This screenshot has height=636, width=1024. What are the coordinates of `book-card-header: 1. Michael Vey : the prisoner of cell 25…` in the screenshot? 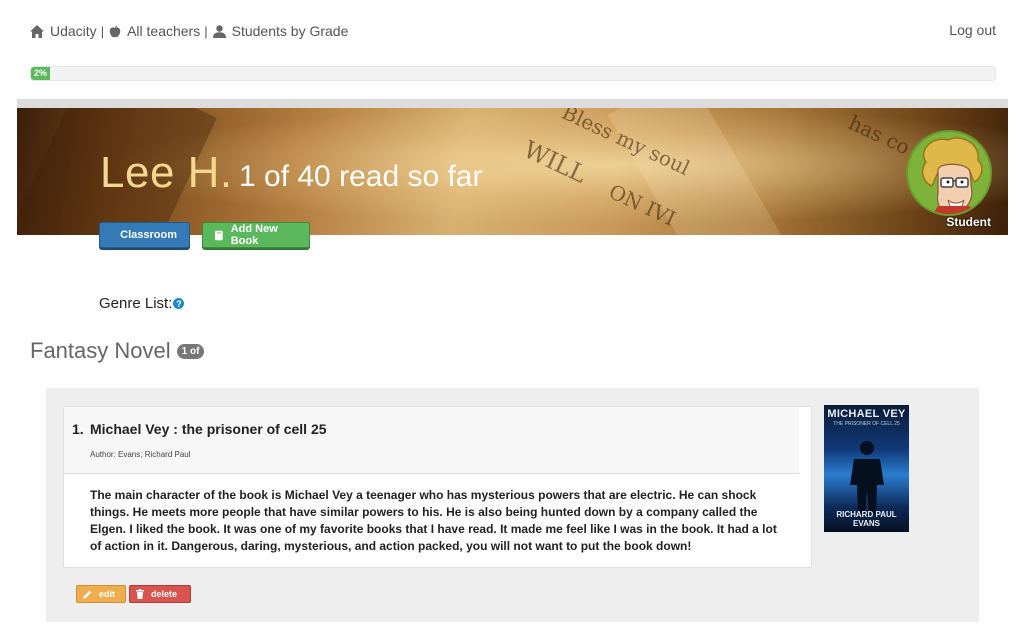 It's located at (431, 440).